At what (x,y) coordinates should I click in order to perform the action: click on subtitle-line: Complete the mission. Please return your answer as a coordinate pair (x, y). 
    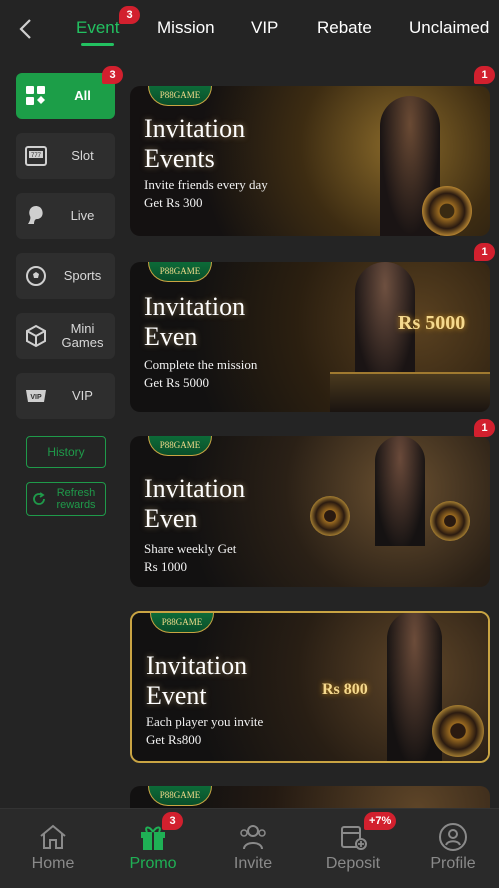
    Looking at the image, I should click on (201, 364).